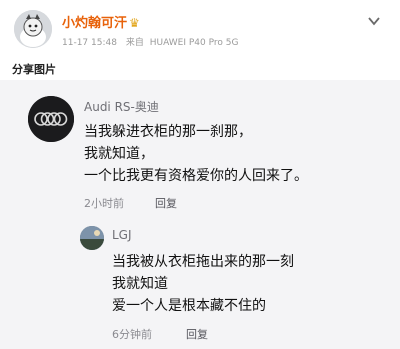 This screenshot has width=400, height=349. I want to click on user-avatar, so click(33, 29).